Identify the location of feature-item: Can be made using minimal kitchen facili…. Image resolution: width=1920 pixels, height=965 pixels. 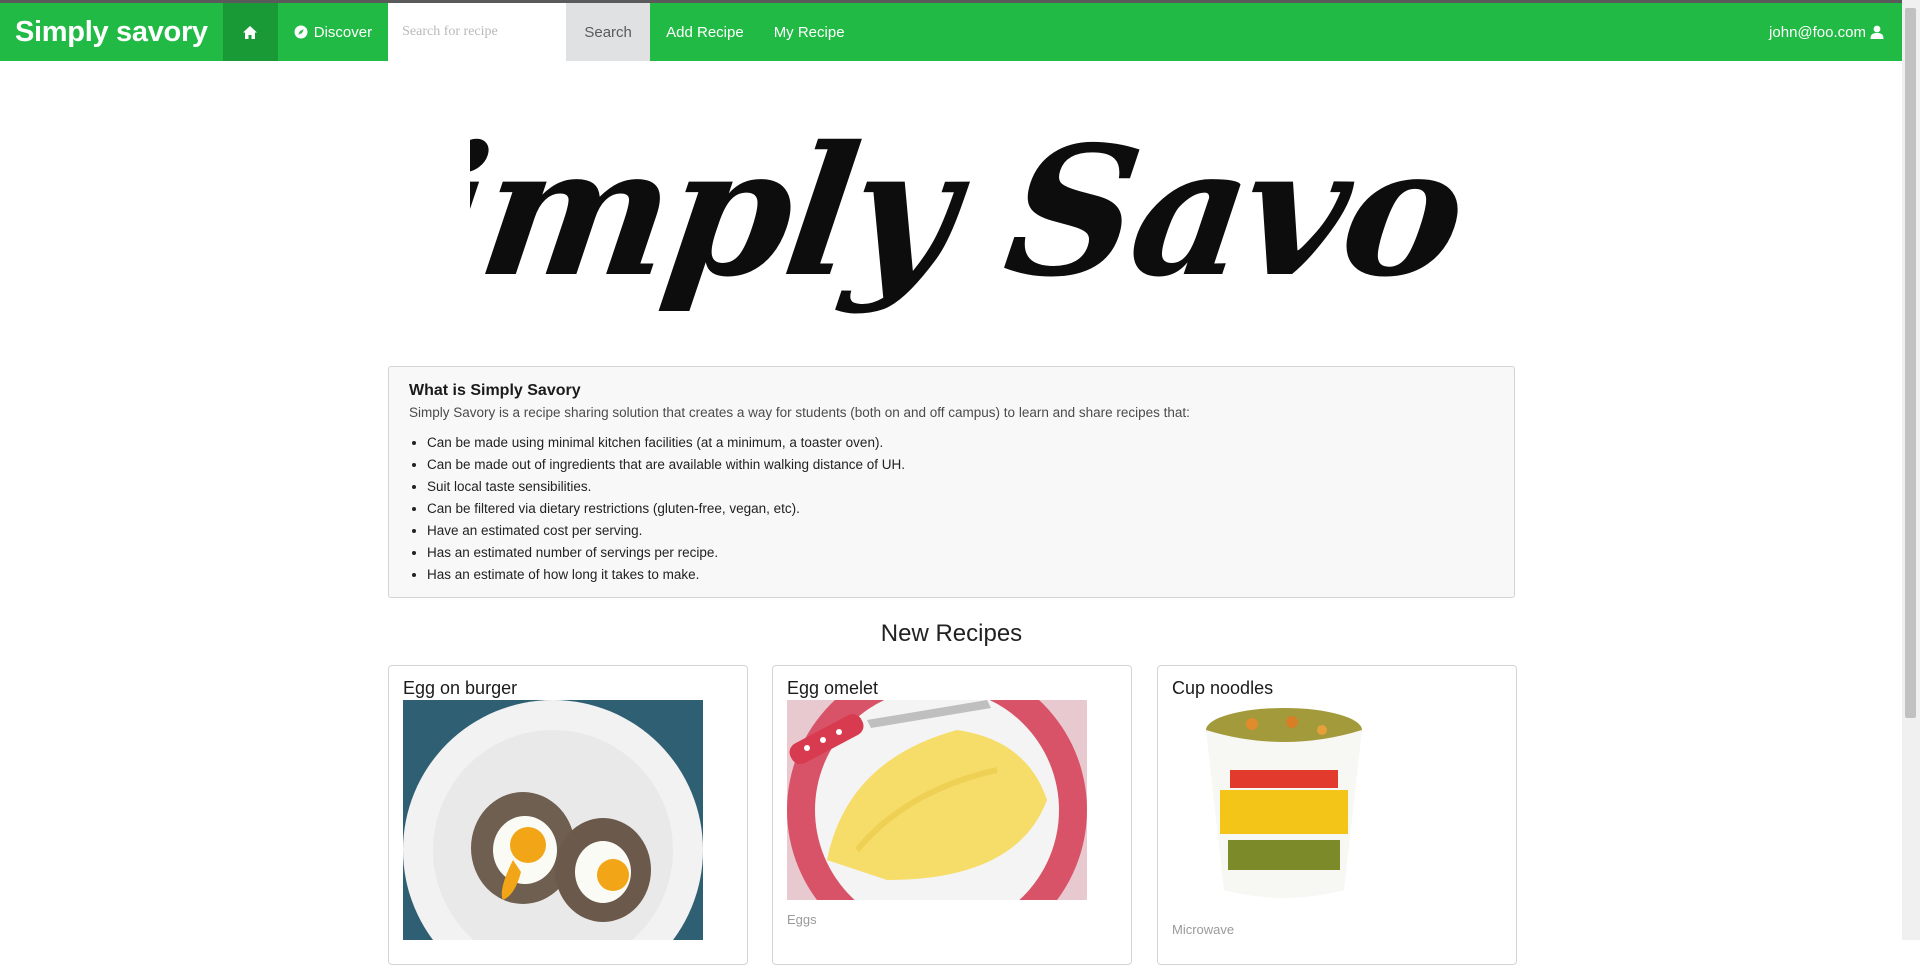
(960, 443).